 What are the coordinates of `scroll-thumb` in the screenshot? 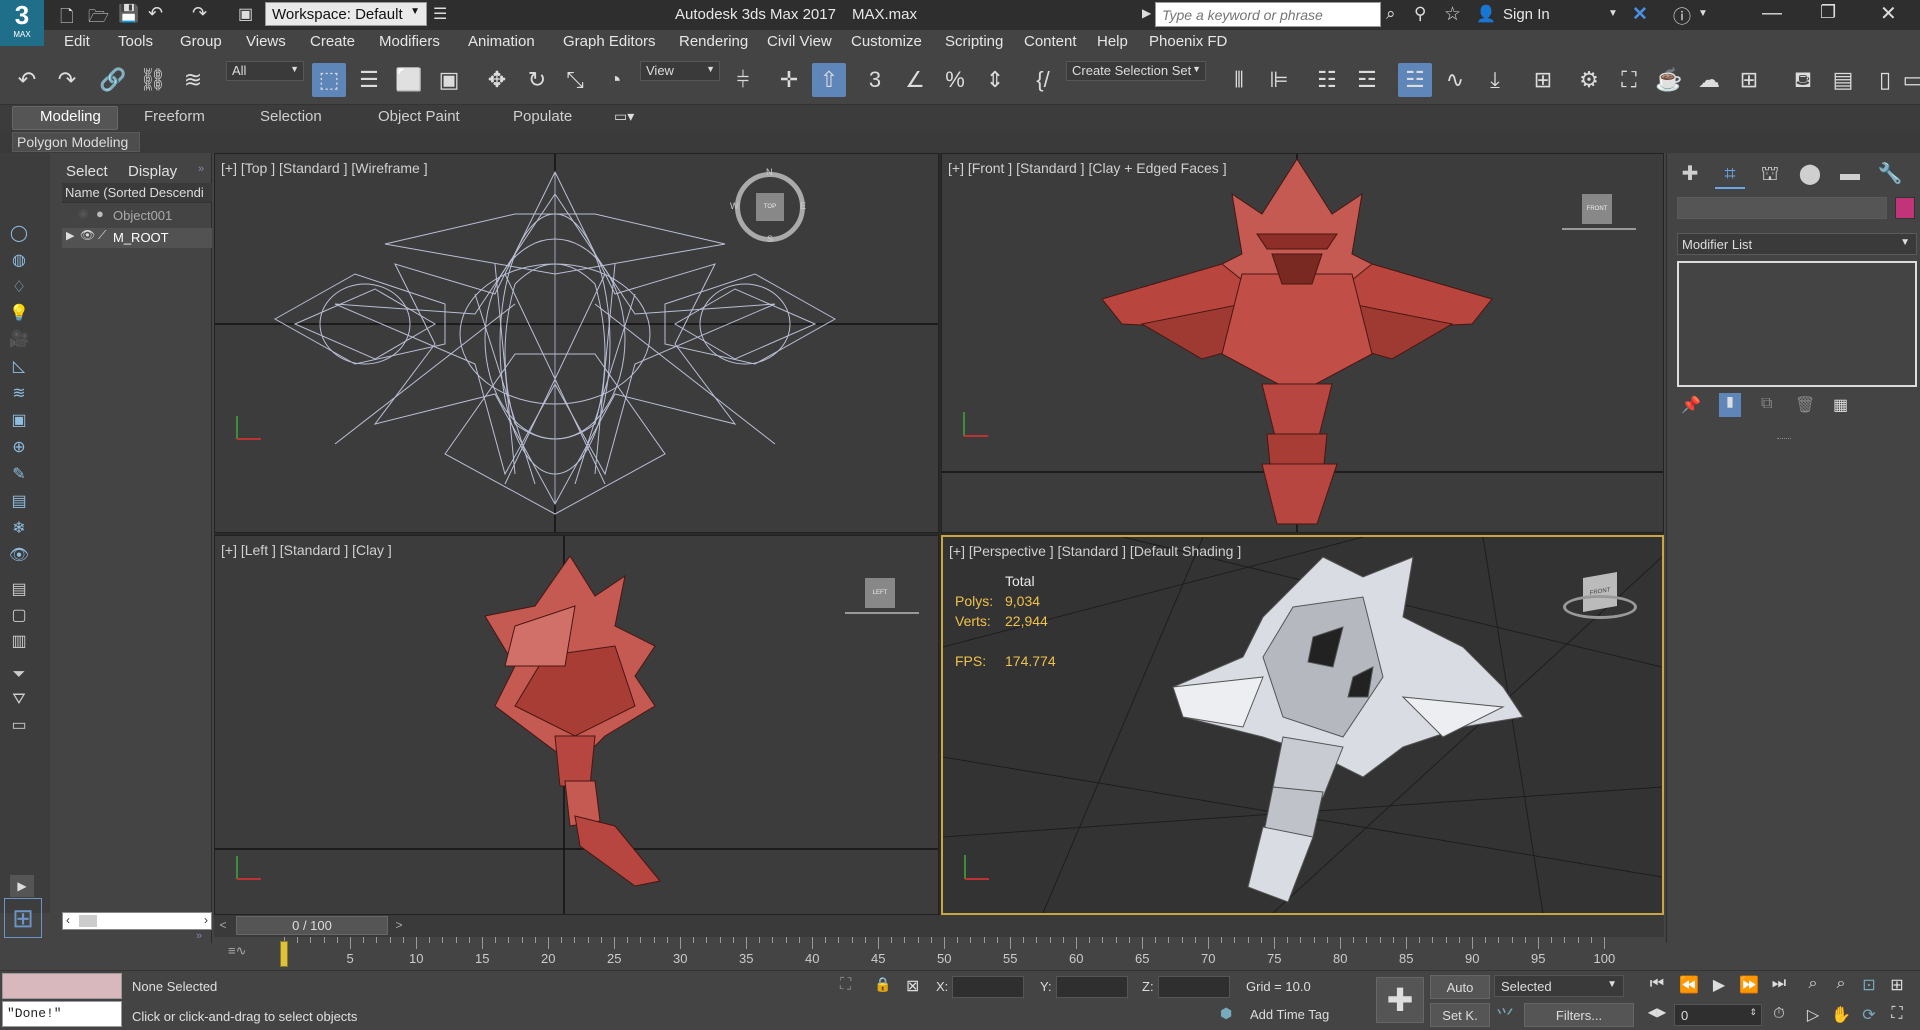 It's located at (88, 921).